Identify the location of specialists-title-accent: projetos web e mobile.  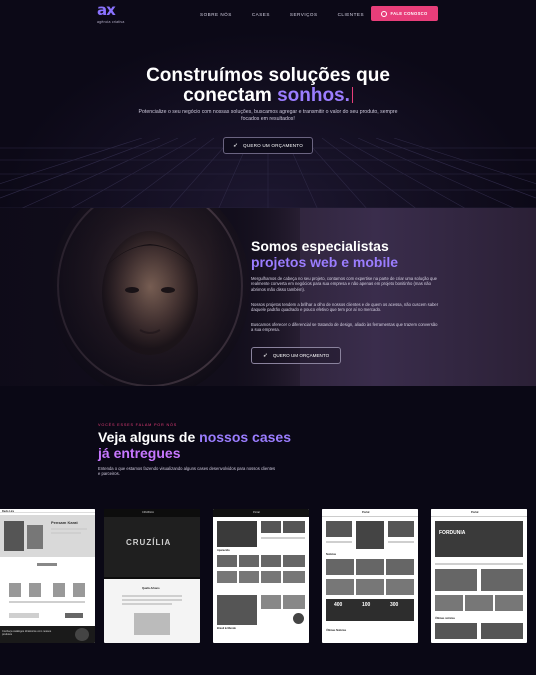
(325, 262).